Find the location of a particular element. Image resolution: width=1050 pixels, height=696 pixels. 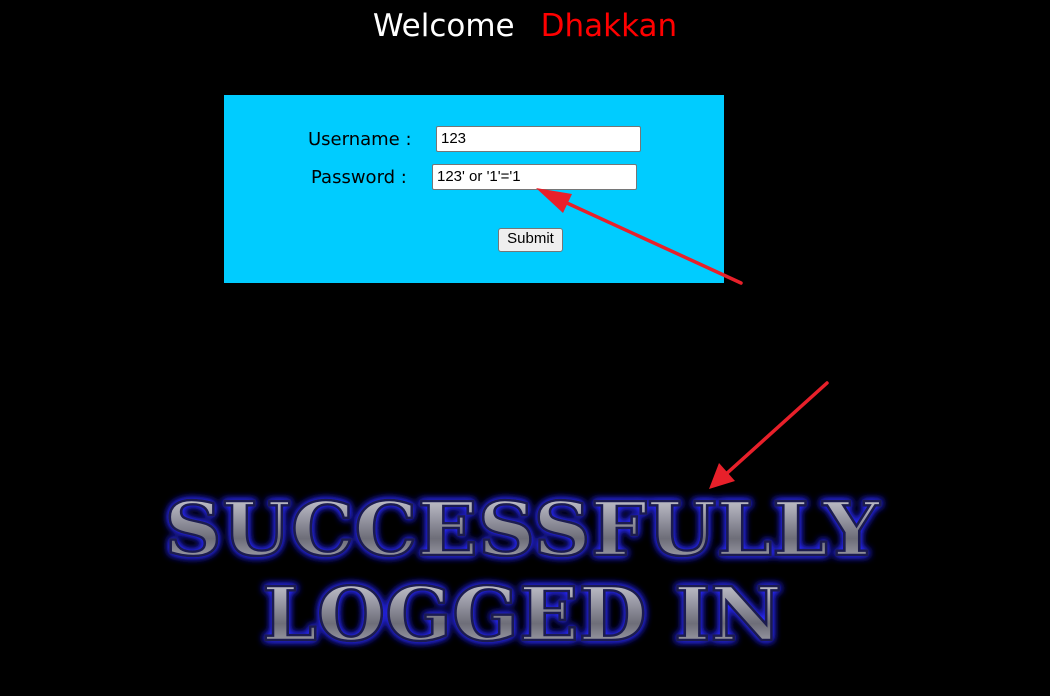

welcome-user-name: Dhakkan is located at coordinates (609, 26).